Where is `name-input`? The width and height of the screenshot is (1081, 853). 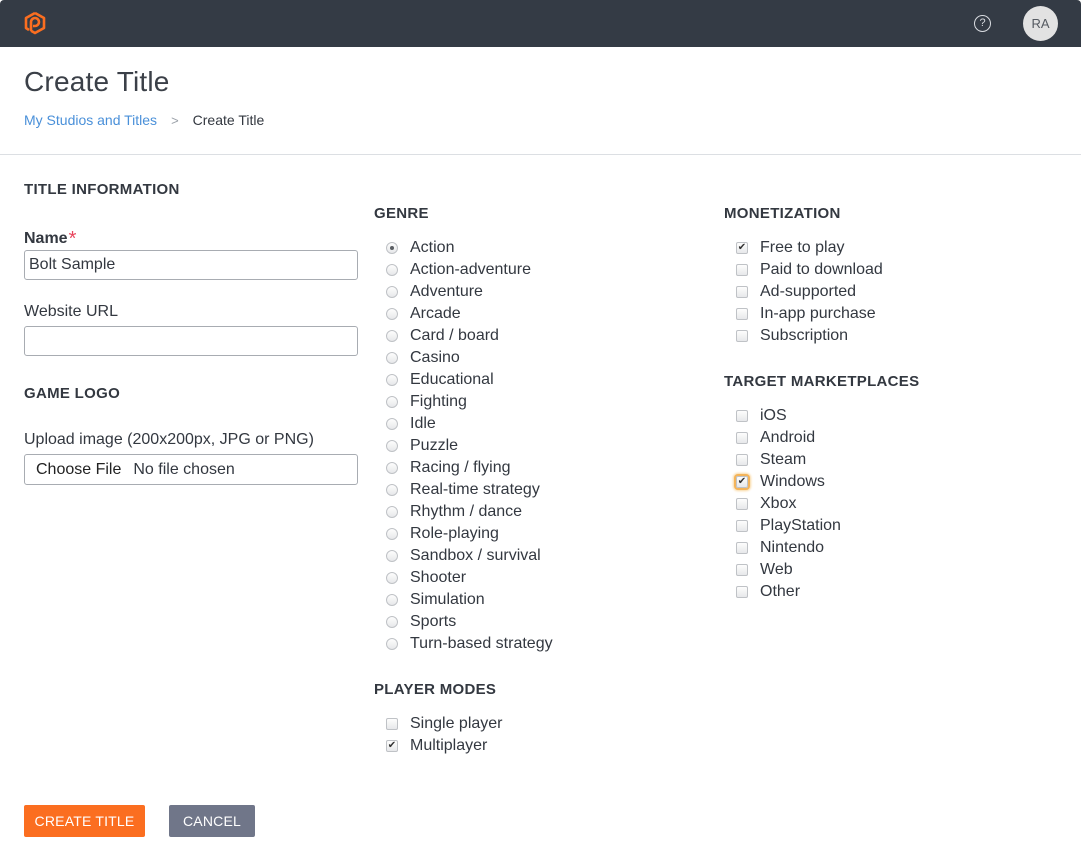
name-input is located at coordinates (191, 265).